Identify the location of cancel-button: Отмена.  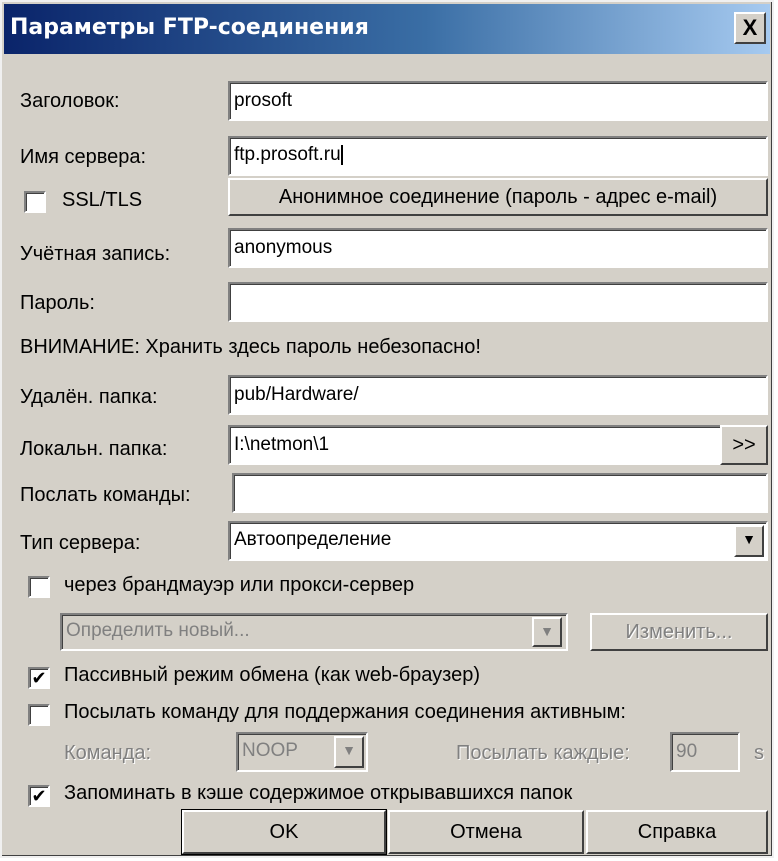
(486, 832).